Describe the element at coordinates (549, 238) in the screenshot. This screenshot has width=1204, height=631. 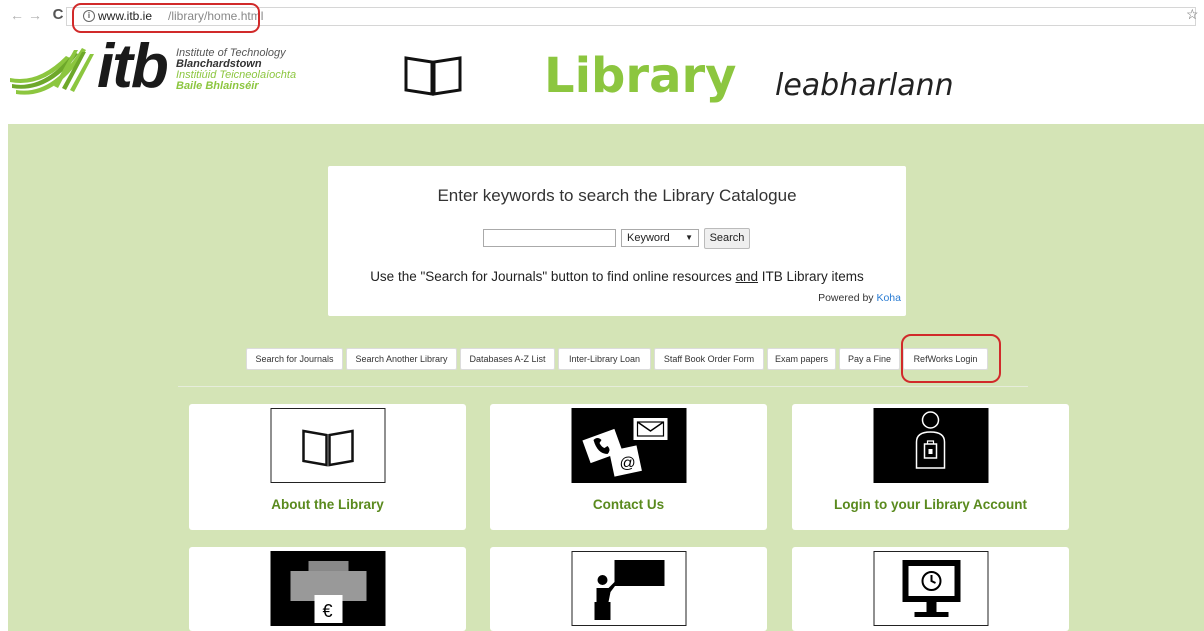
I see `search-input` at that location.